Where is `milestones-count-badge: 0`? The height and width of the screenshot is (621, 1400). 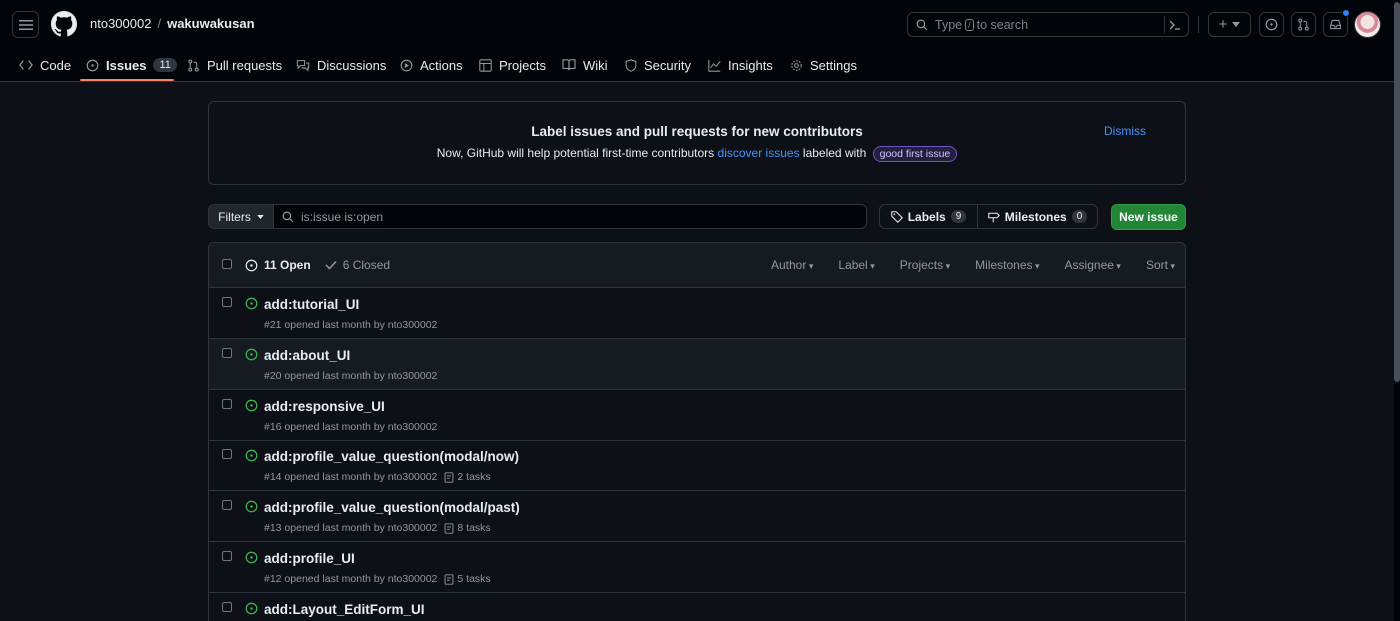
milestones-count-badge: 0 is located at coordinates (1079, 216).